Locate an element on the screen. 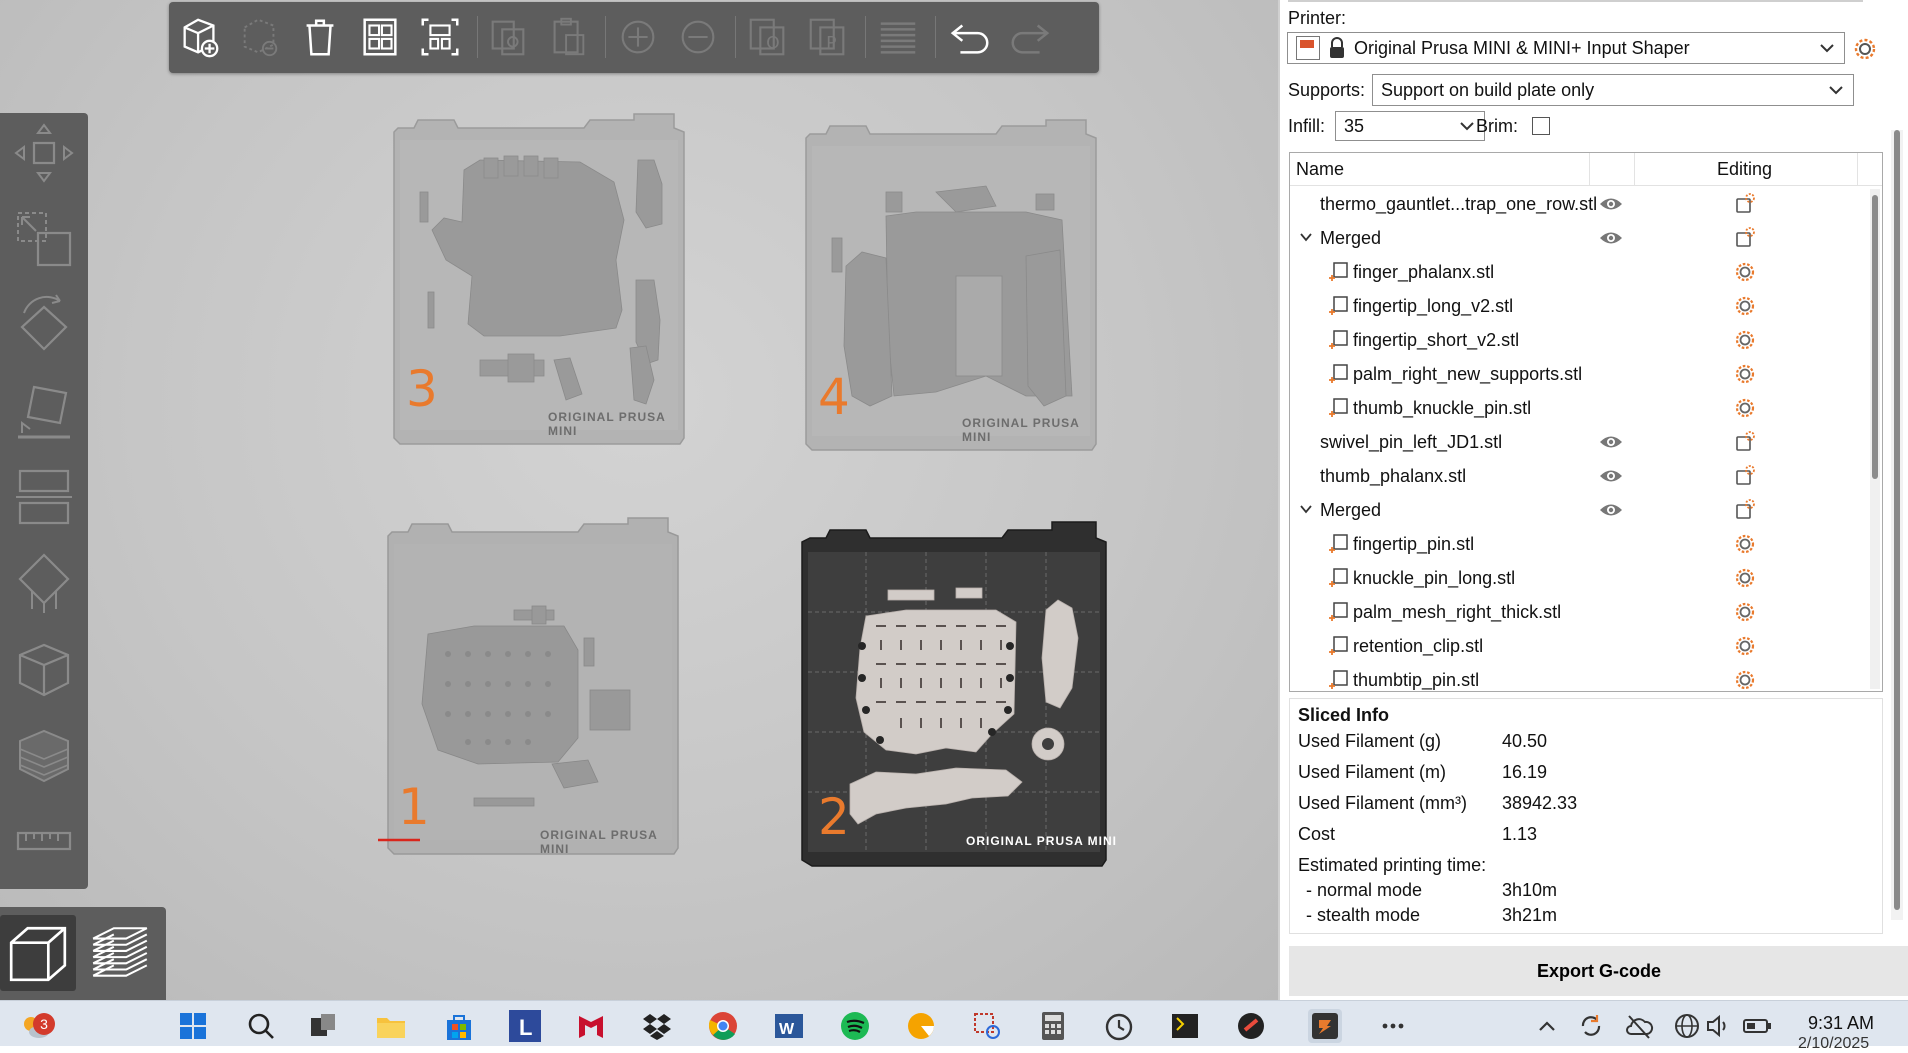 The image size is (1908, 1053). column-header-name: Name is located at coordinates (1320, 169).